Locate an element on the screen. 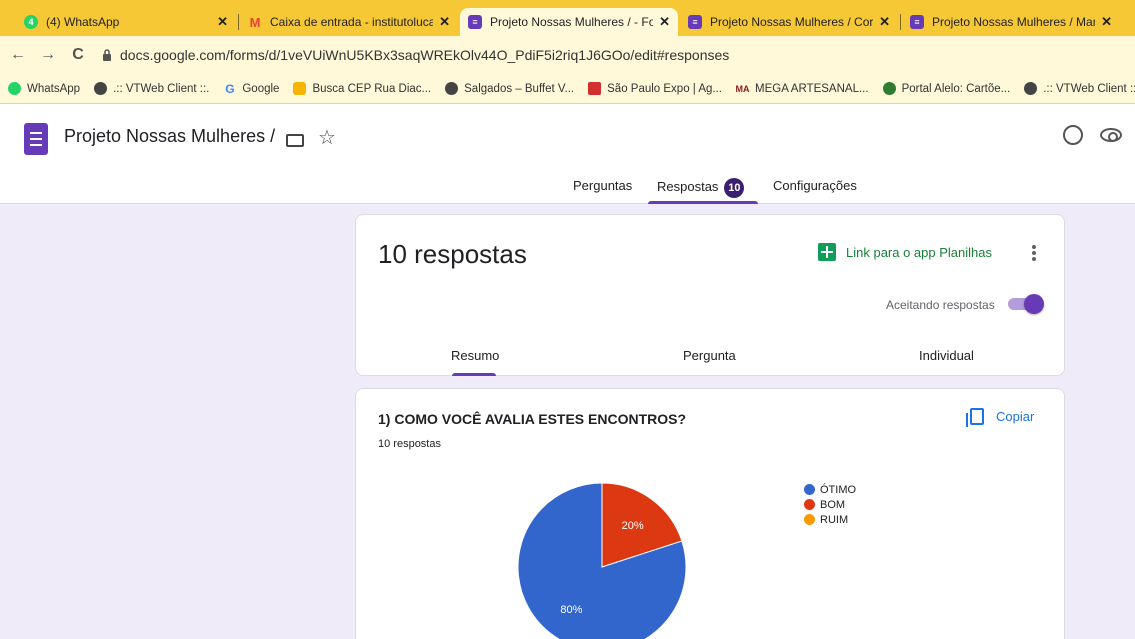 Image resolution: width=1135 pixels, height=639 pixels. question-title: 1) COMO VOCÊ AVALIA ESTES ENCONTROS? is located at coordinates (532, 419).